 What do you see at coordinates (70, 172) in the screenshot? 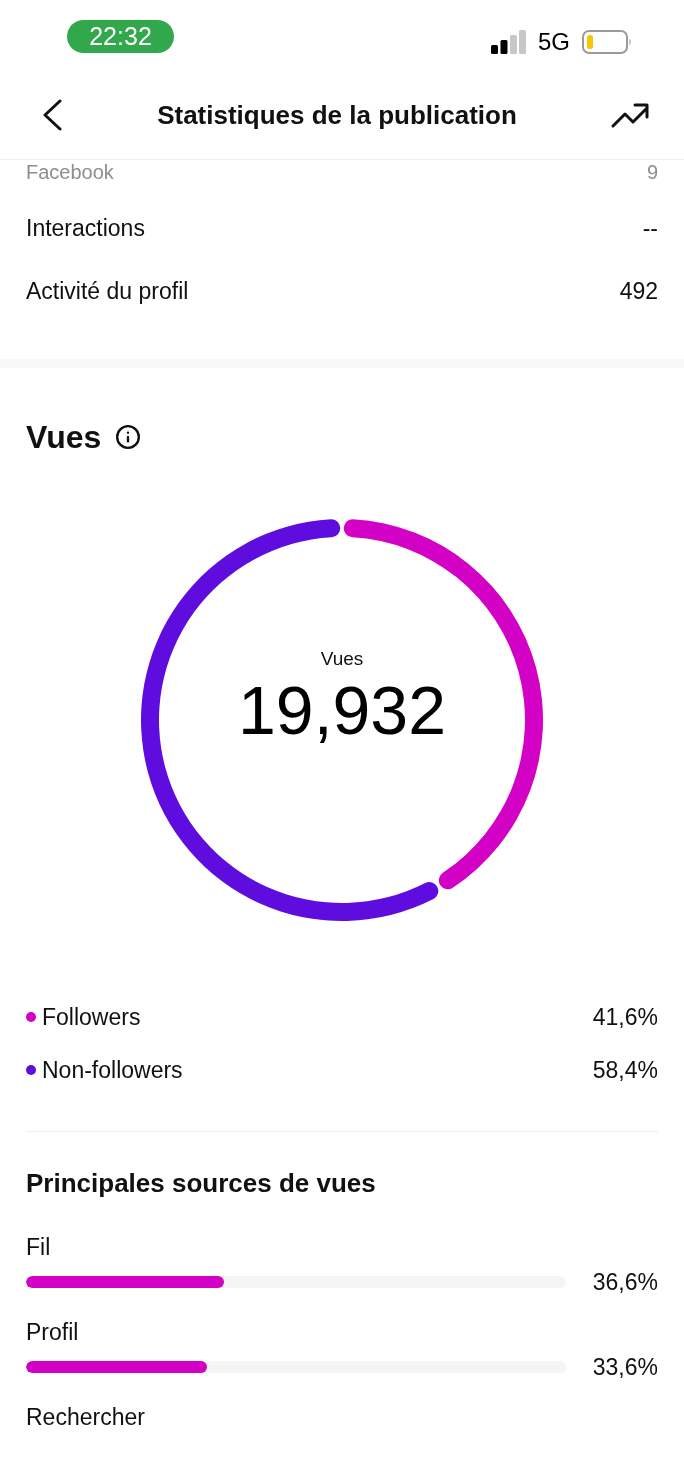
I see `stat-label: Facebook` at bounding box center [70, 172].